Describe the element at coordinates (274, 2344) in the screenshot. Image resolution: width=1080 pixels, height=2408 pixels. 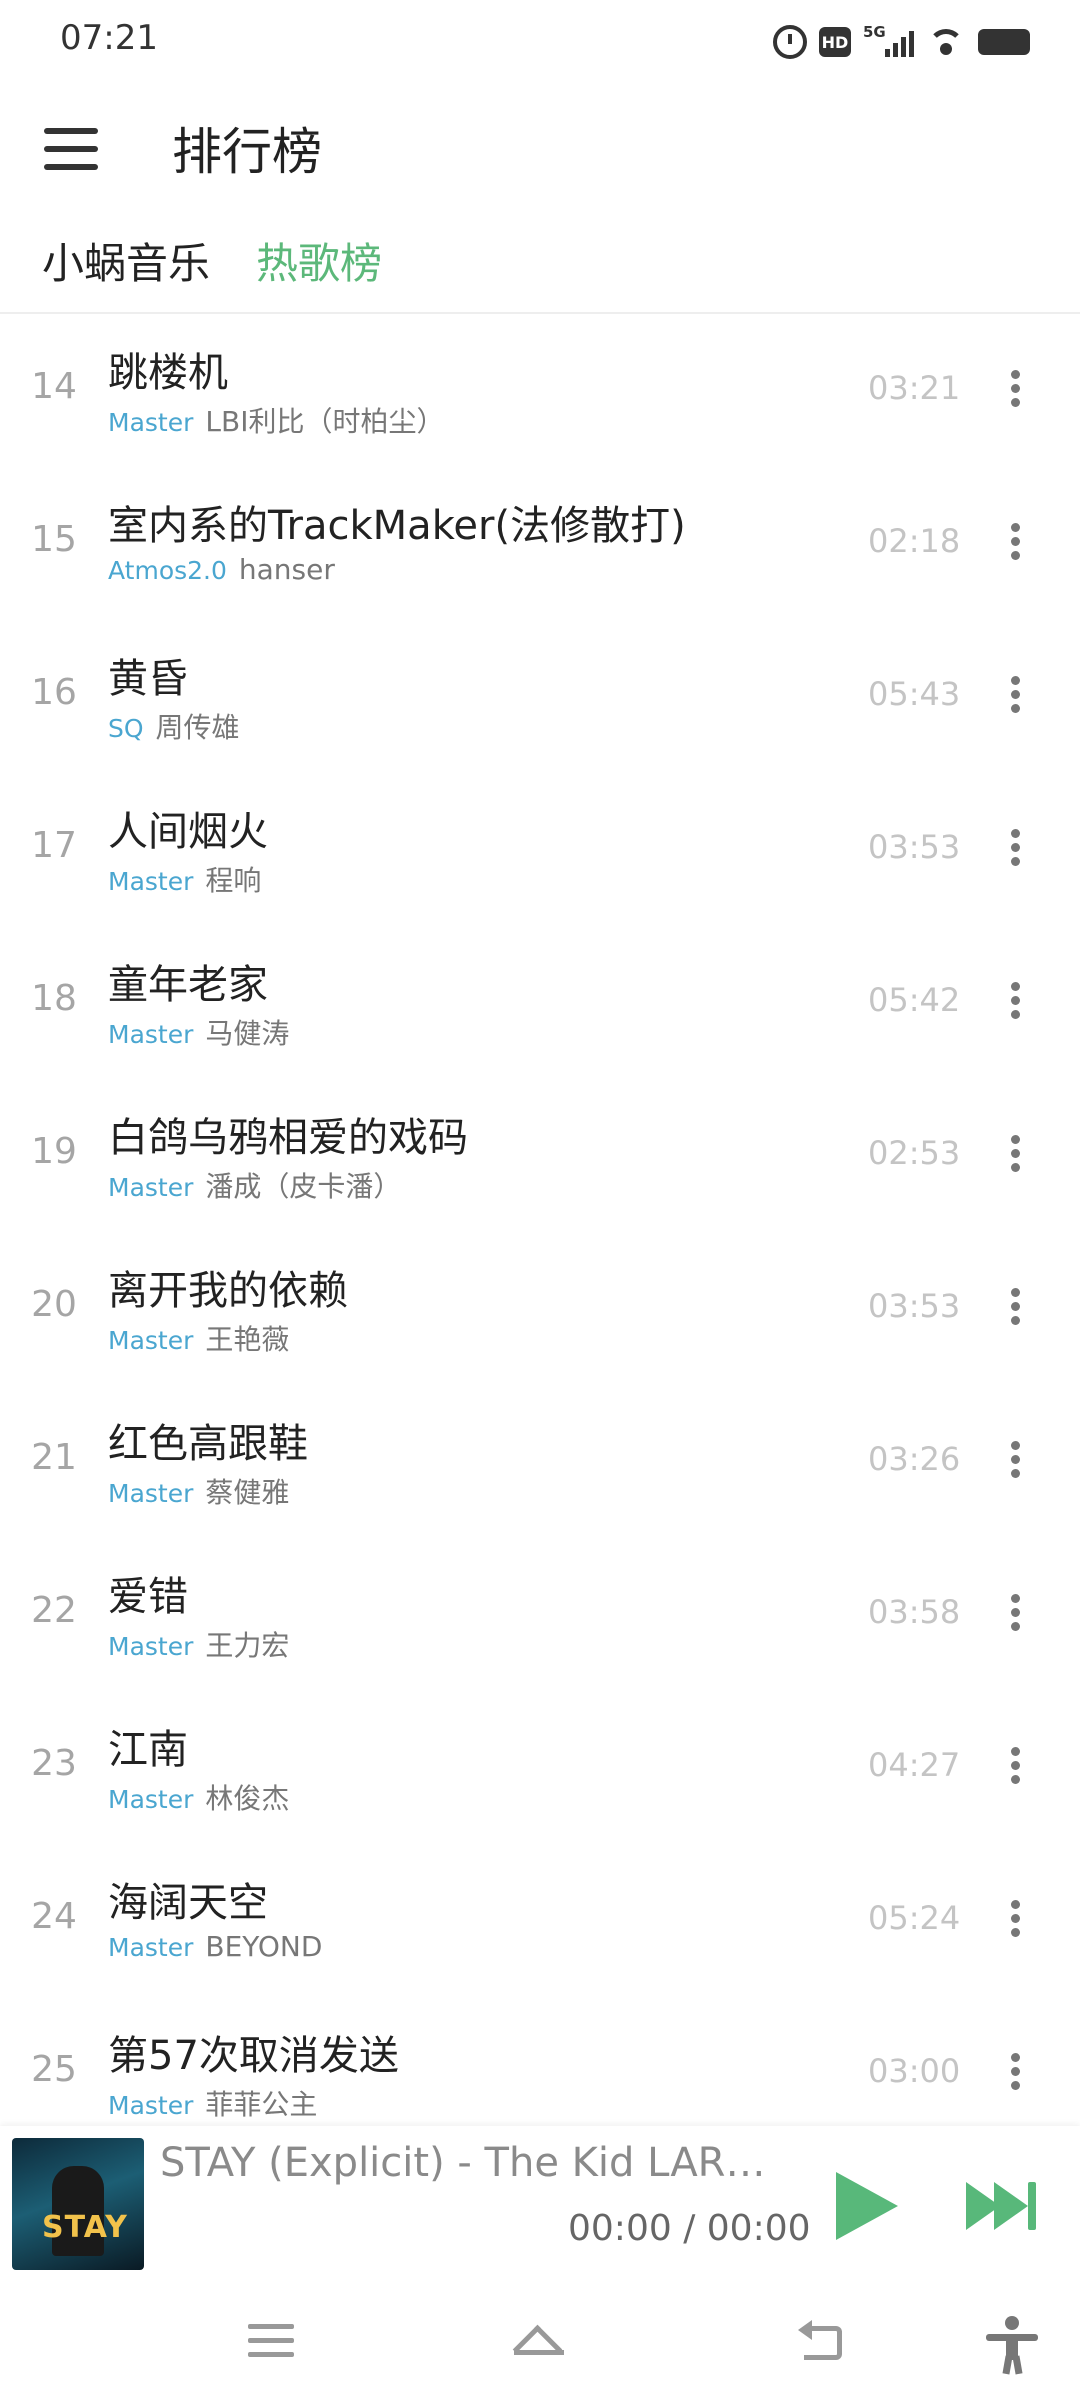
I see `recent-apps-icon` at that location.